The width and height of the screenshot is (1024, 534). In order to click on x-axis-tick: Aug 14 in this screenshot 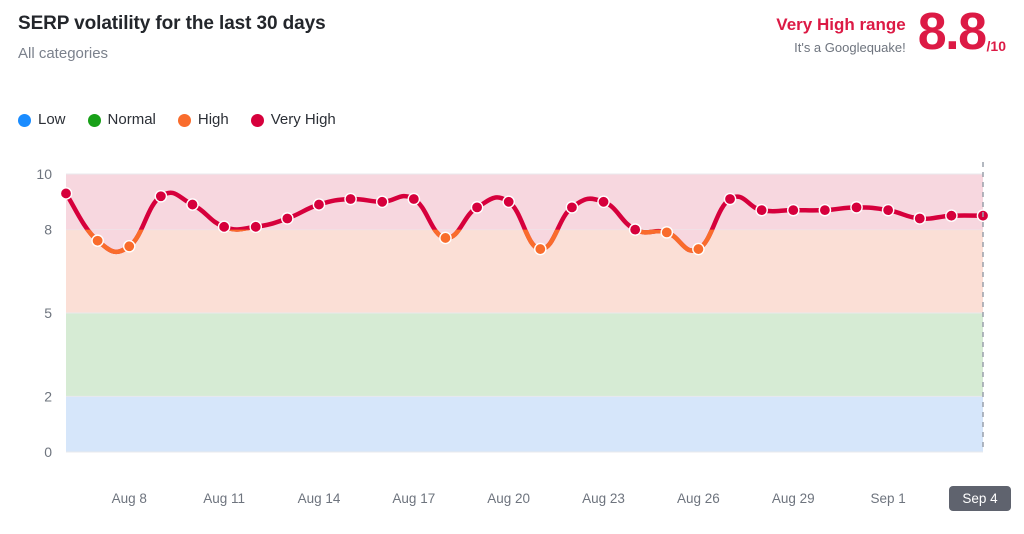, I will do `click(319, 498)`.